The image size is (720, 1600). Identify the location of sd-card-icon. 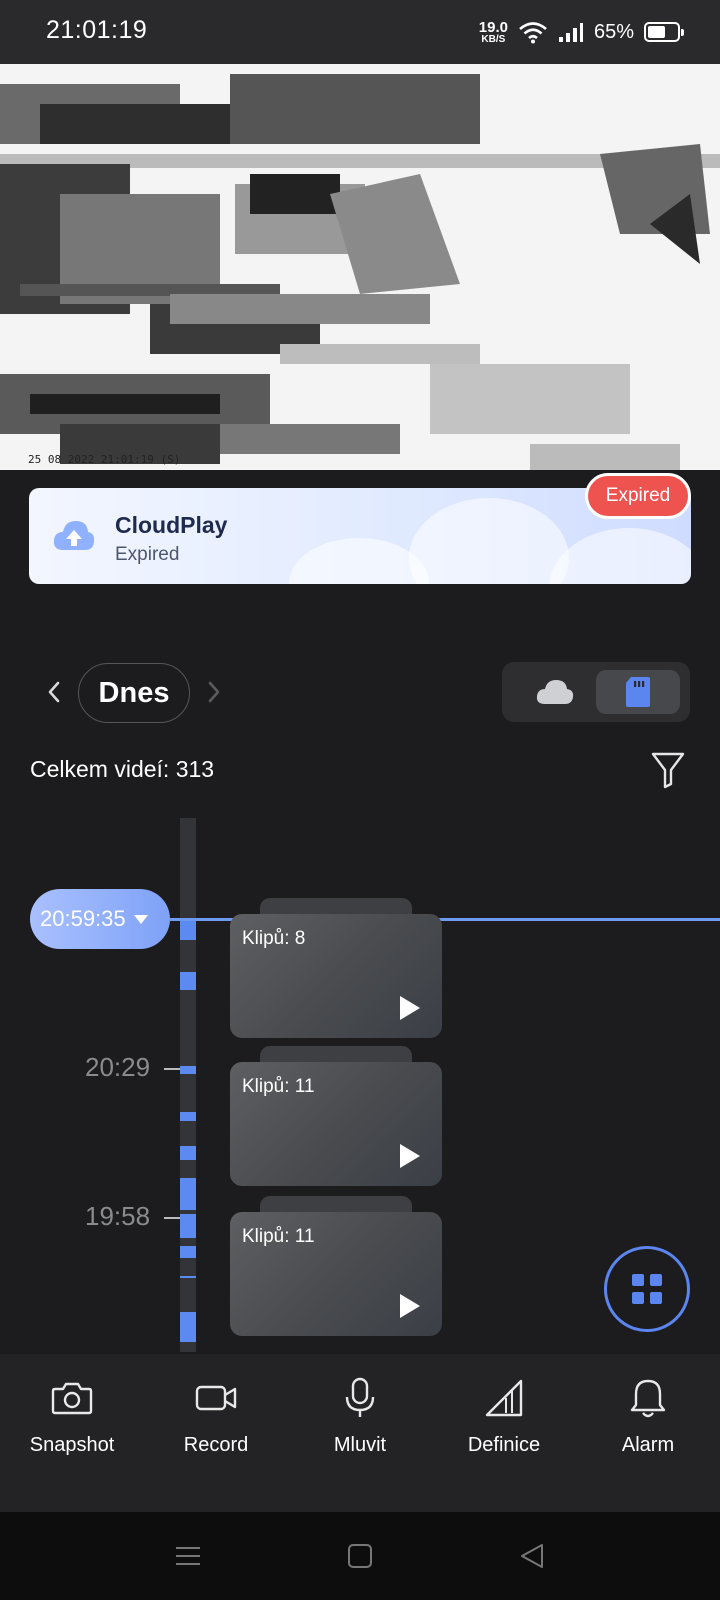
(638, 692).